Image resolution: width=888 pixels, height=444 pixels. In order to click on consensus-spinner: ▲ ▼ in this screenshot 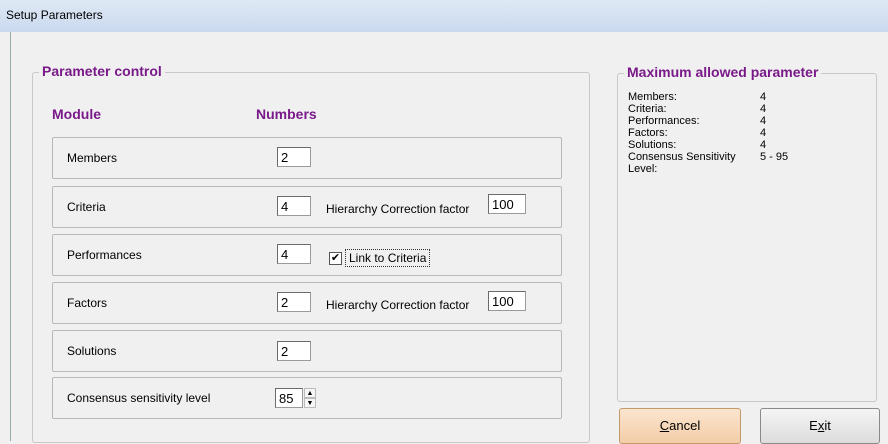, I will do `click(310, 398)`.